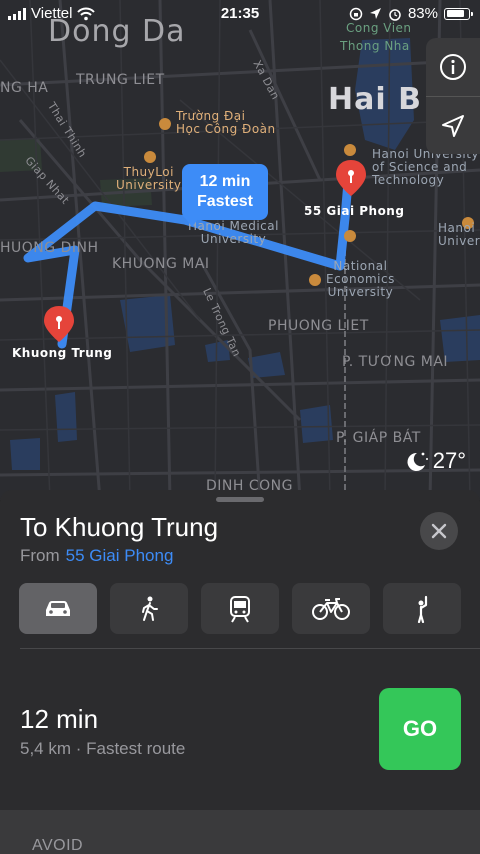 Image resolution: width=480 pixels, height=854 pixels. I want to click on origin-link: 55 Giai Phong, so click(120, 555).